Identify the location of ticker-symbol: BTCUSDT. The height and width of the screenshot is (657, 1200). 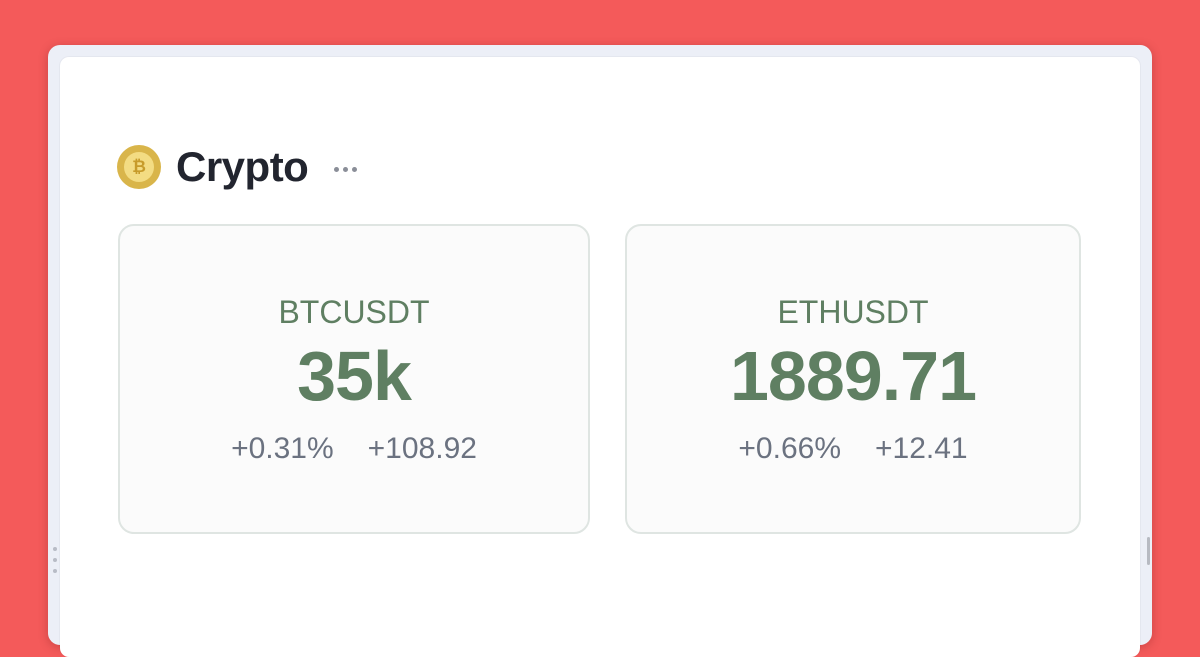
(354, 312).